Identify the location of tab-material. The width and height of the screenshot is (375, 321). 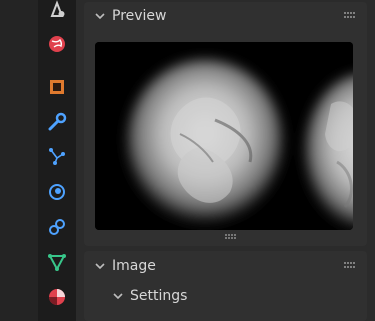
(57, 297).